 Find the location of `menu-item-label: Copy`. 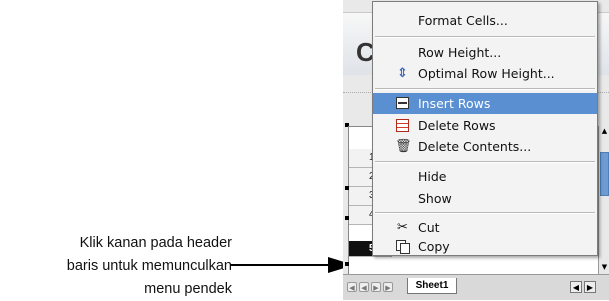

menu-item-label: Copy is located at coordinates (434, 246).